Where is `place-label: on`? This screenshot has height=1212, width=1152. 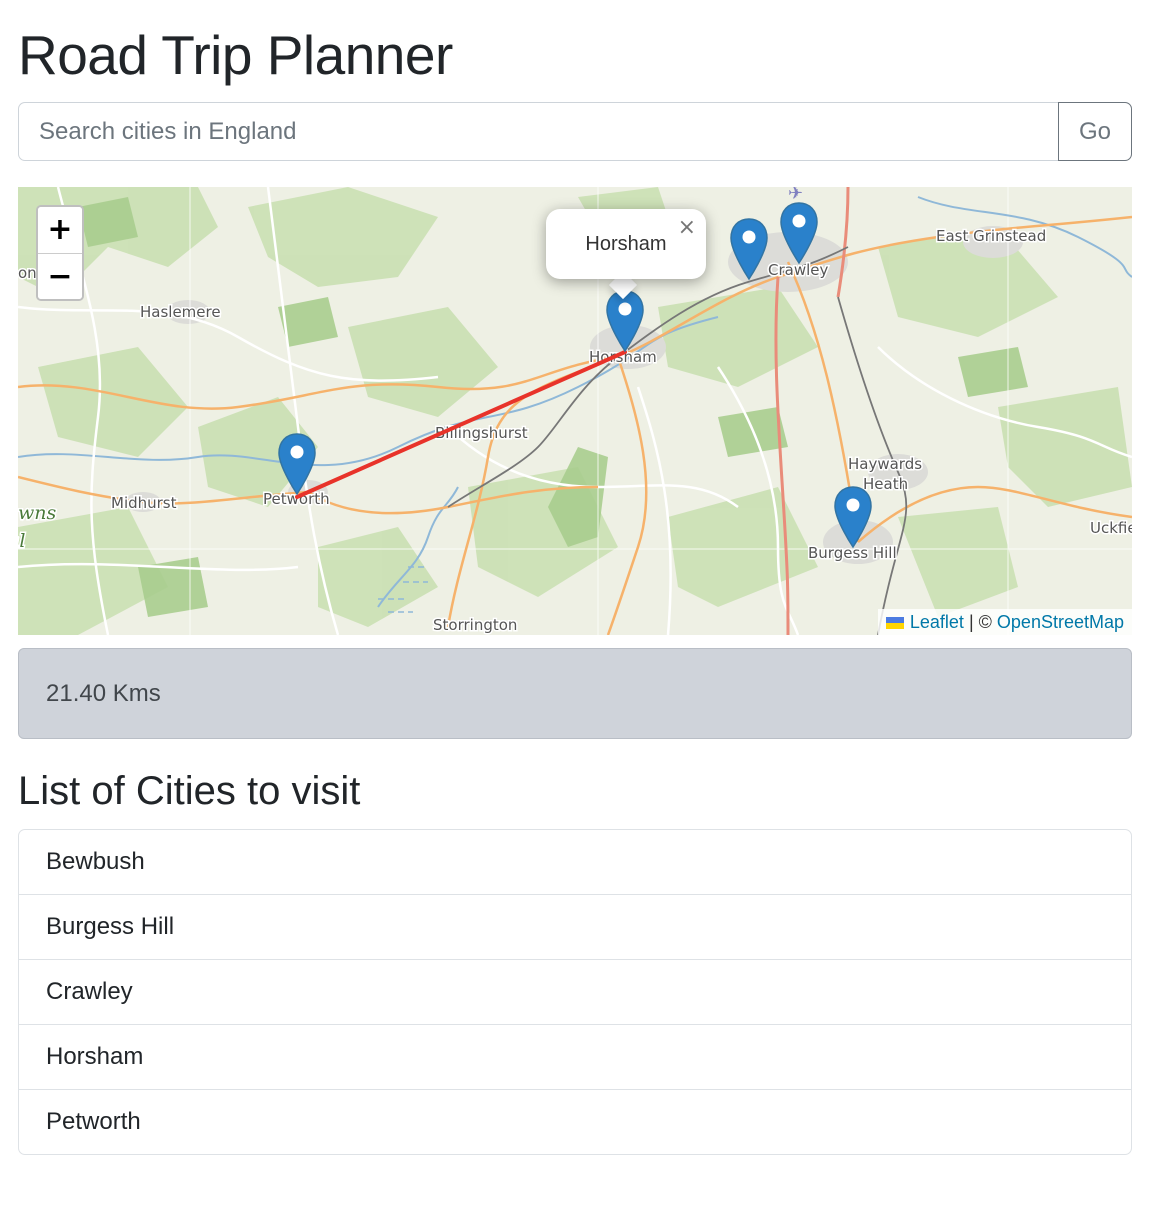 place-label: on is located at coordinates (27, 273).